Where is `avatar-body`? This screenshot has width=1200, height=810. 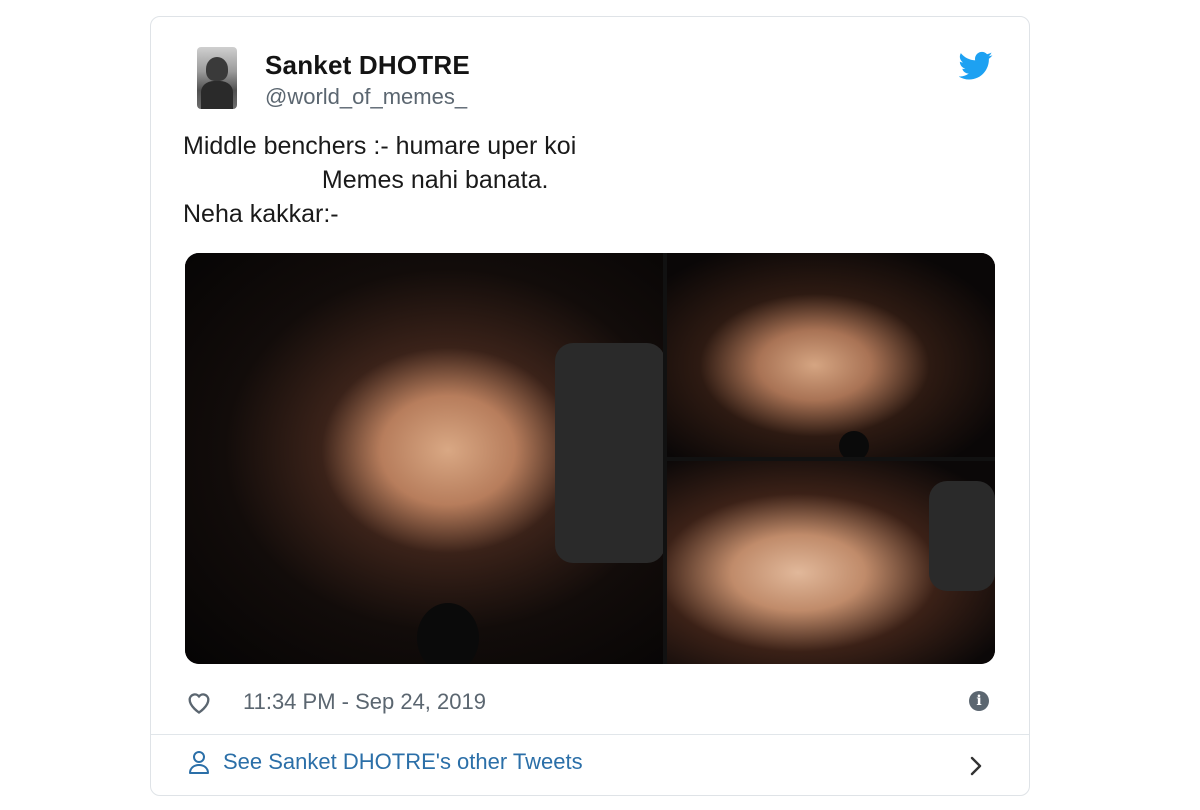
avatar-body is located at coordinates (217, 95).